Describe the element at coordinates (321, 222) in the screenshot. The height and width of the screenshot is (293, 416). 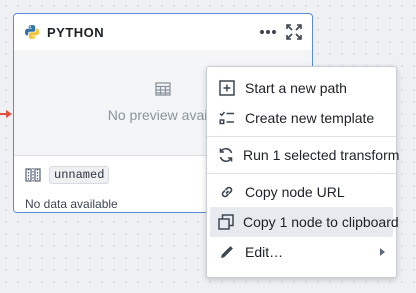
I see `menu-item-label: Copy 1 node to clipboard` at that location.